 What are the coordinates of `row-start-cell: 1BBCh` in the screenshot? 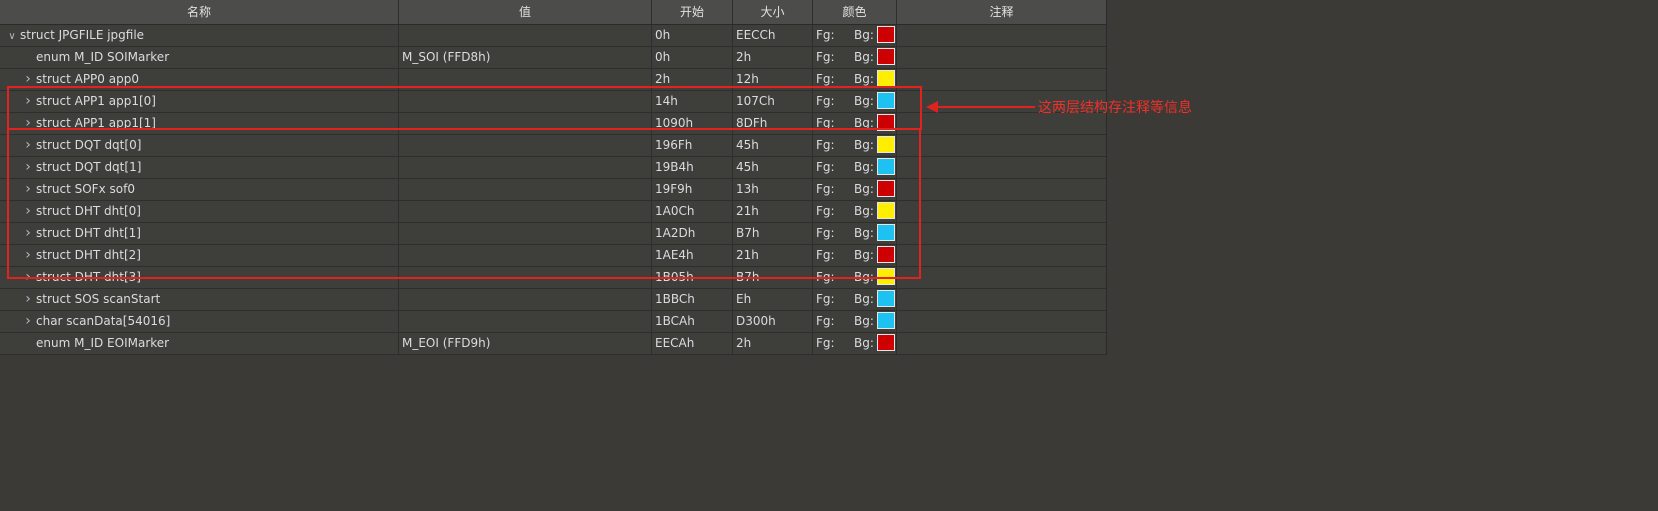 It's located at (692, 299).